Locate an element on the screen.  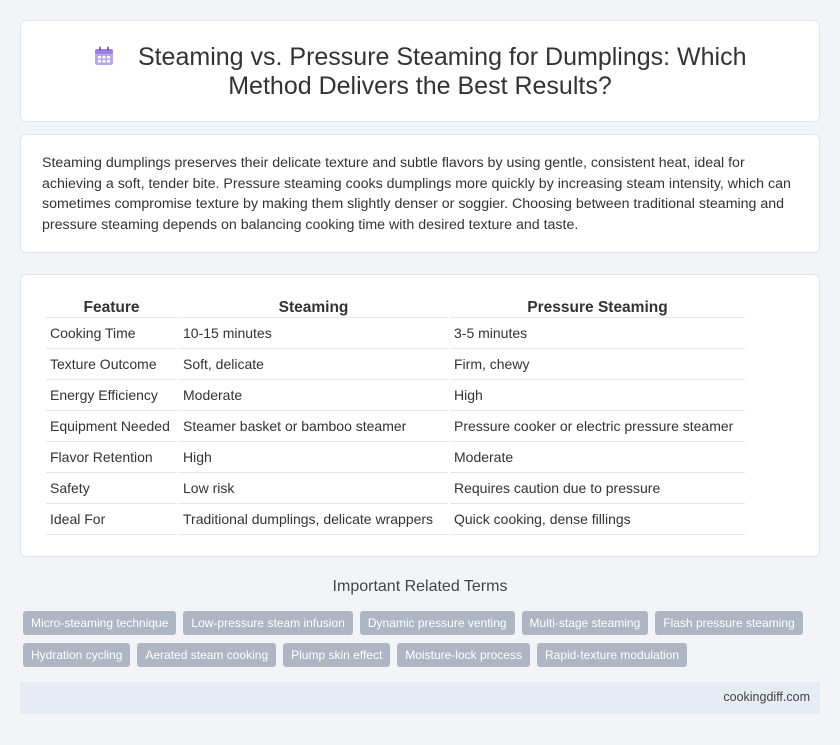
table-row: Energy Efficiency Moderate High is located at coordinates (395, 395).